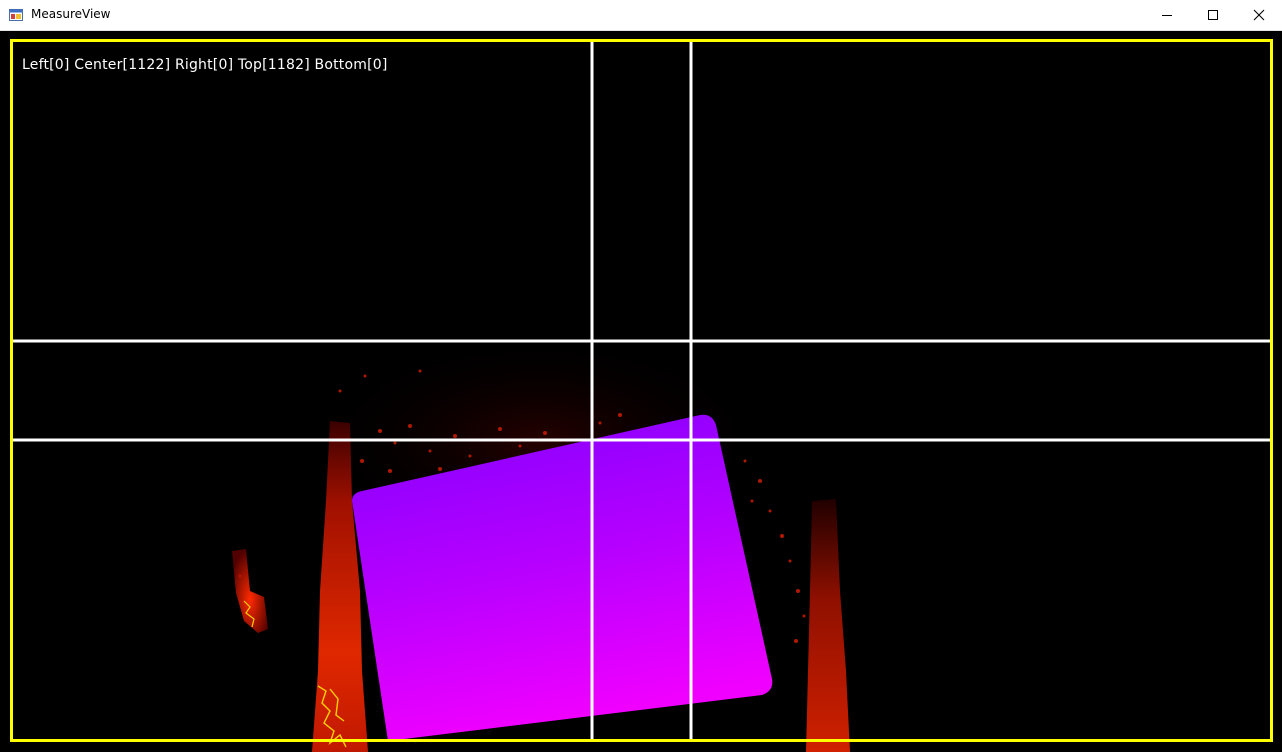  I want to click on close-icon, so click(1259, 15).